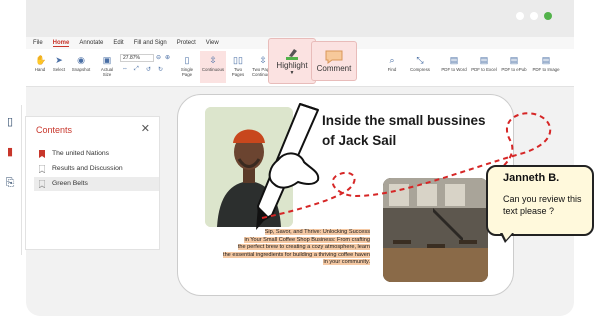 The image size is (600, 324). What do you see at coordinates (542, 205) in the screenshot?
I see `comment-text: Can you review this text please ?` at bounding box center [542, 205].